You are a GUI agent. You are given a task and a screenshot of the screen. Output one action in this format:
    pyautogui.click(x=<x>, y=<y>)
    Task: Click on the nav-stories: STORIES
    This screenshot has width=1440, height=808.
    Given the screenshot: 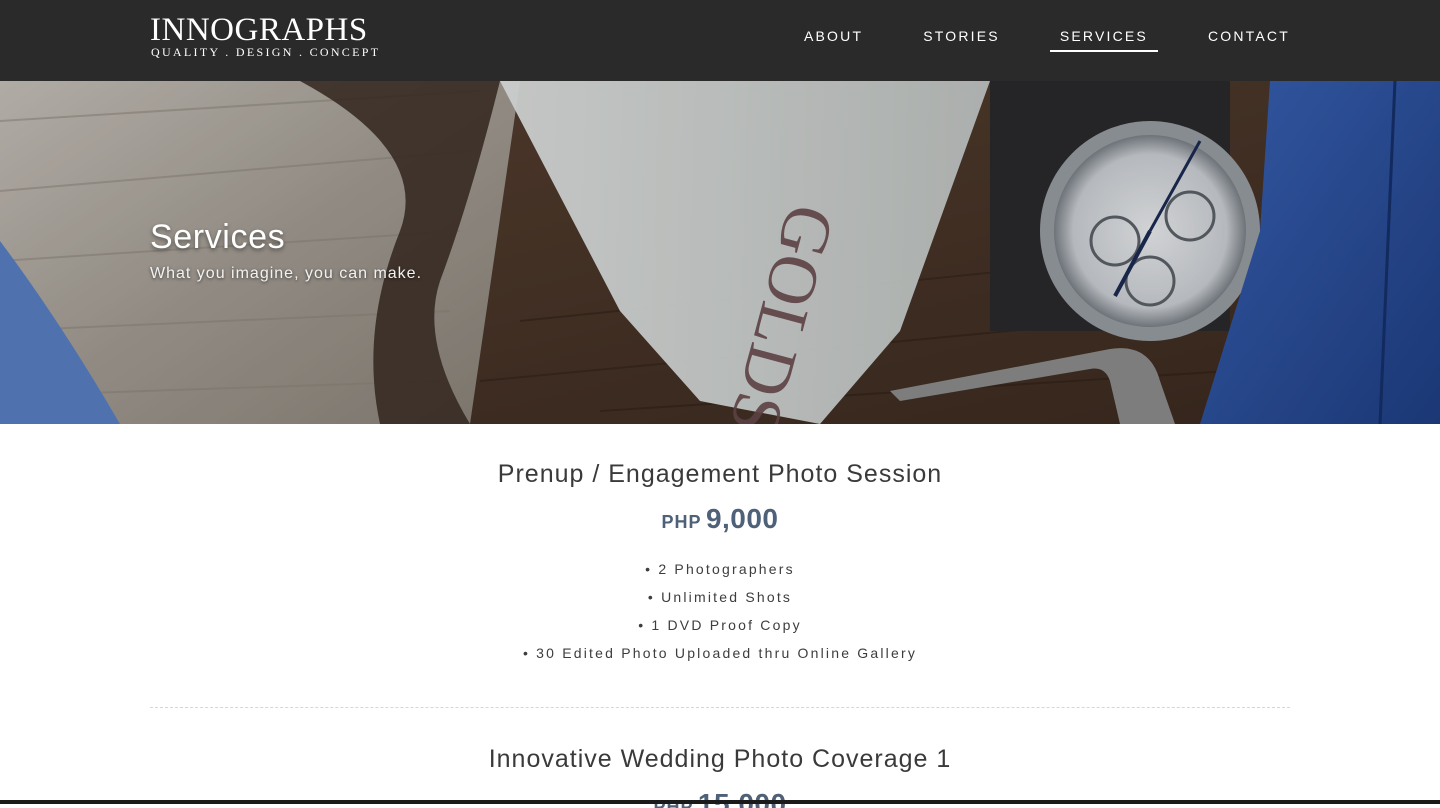 What is the action you would take?
    pyautogui.click(x=961, y=40)
    